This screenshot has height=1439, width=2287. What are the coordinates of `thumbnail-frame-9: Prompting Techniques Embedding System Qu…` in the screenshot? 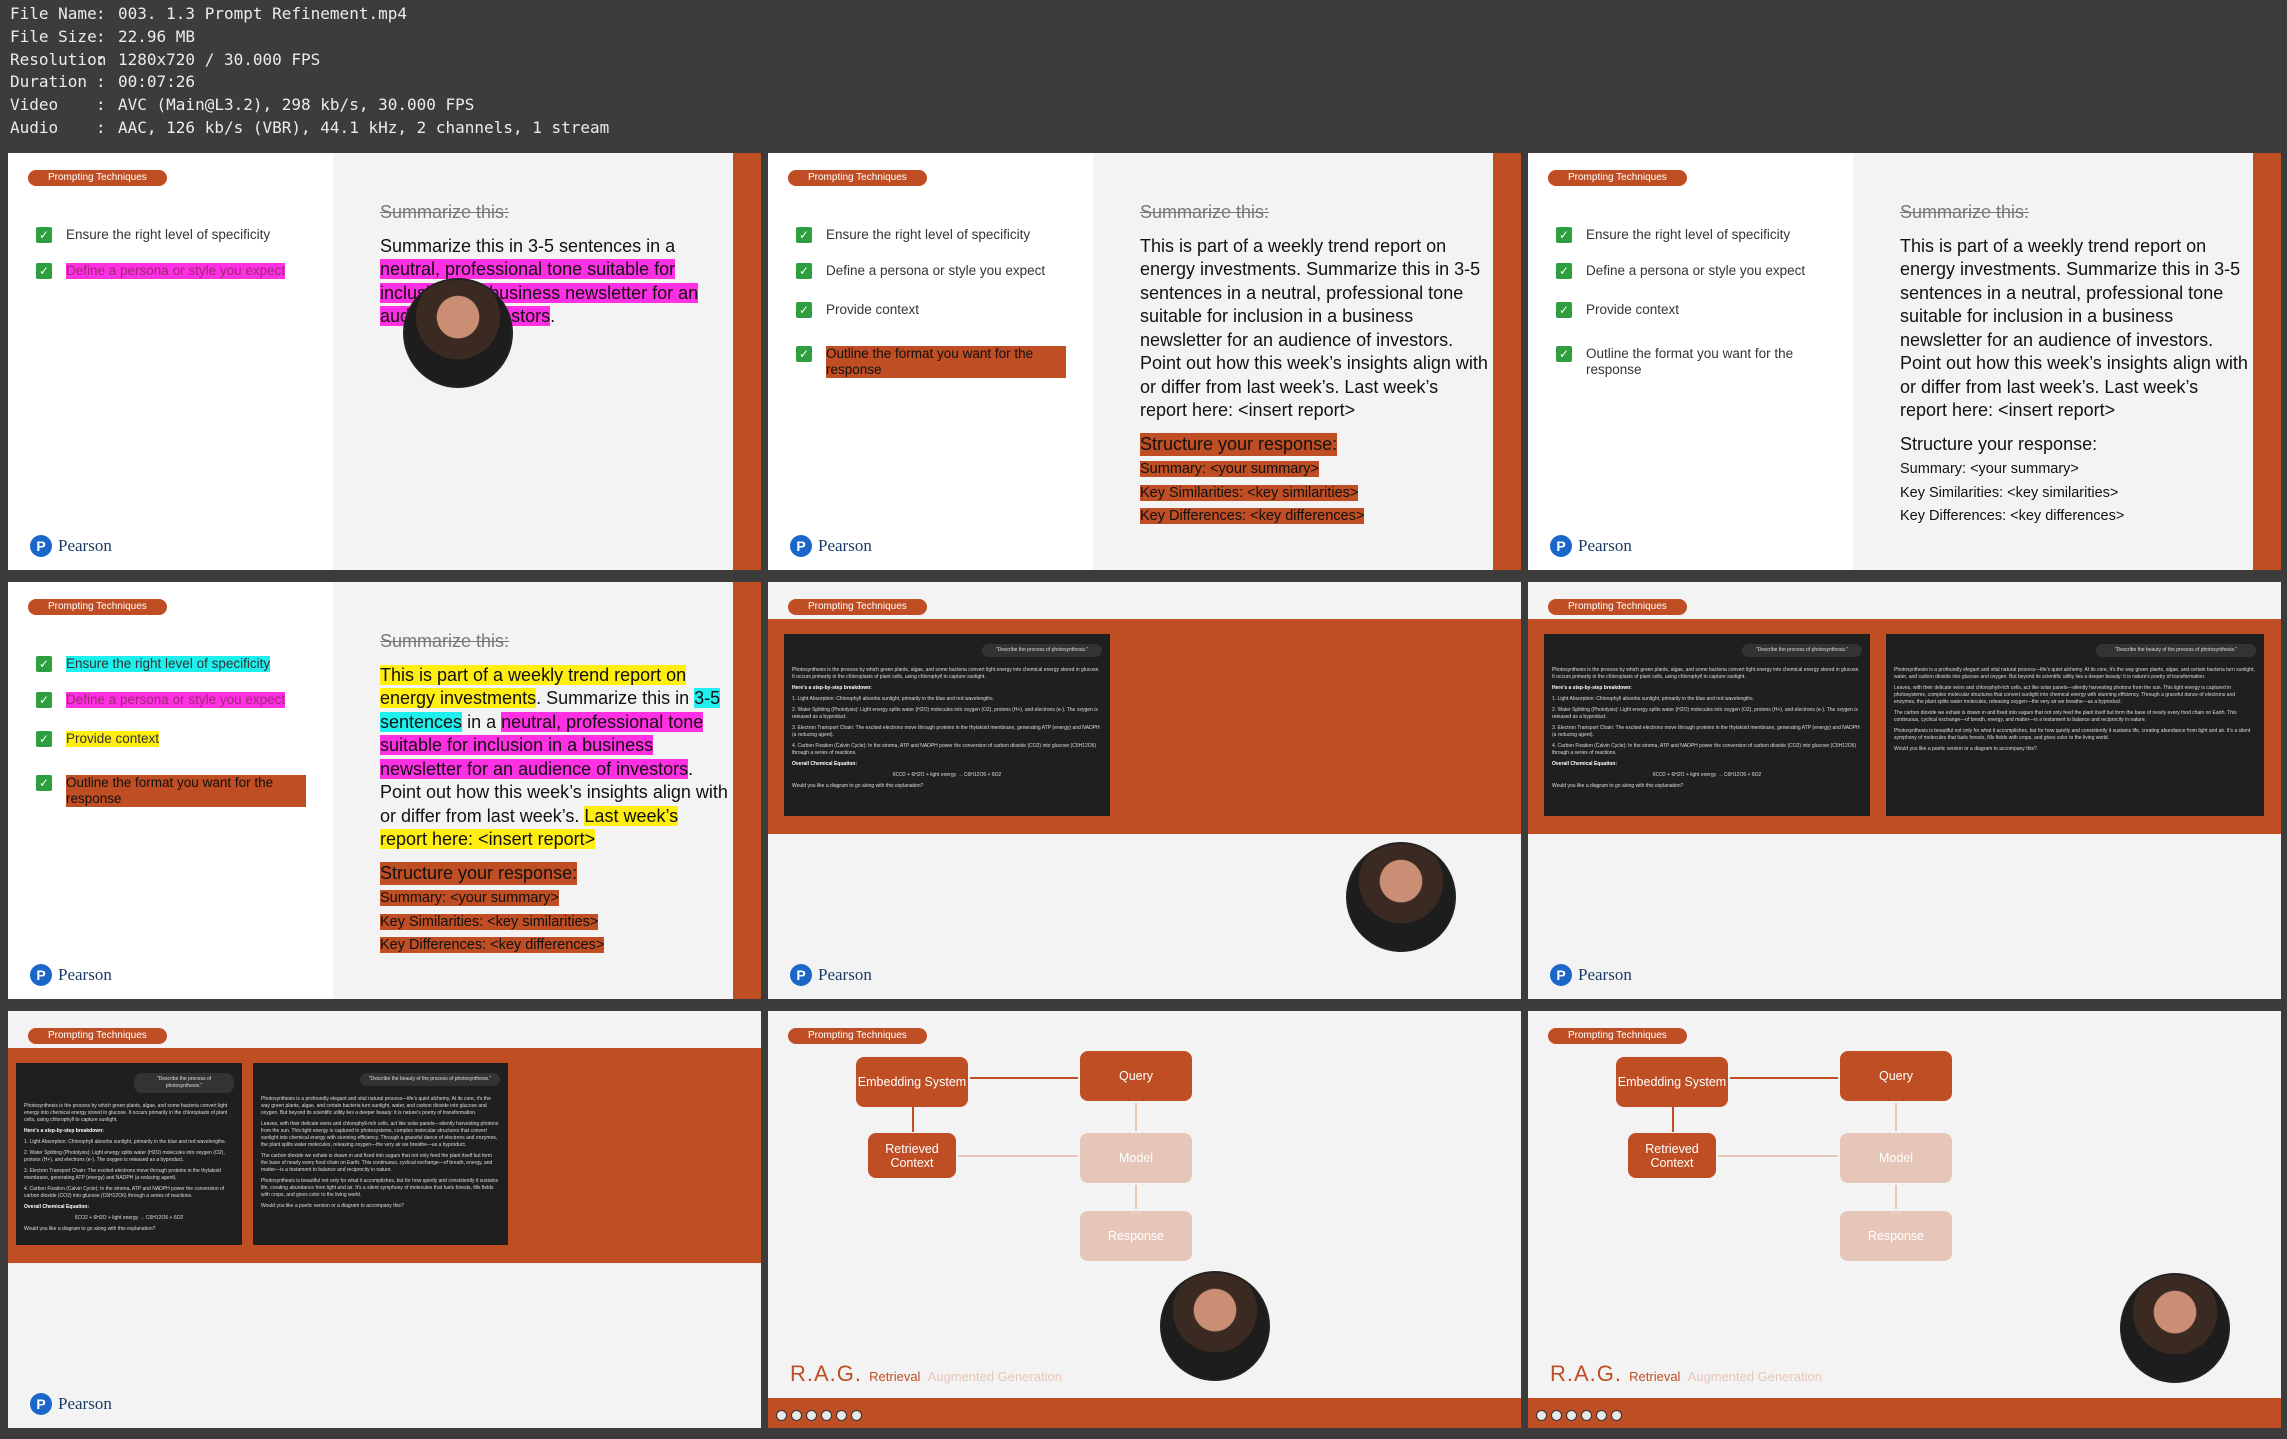 It's located at (1904, 1219).